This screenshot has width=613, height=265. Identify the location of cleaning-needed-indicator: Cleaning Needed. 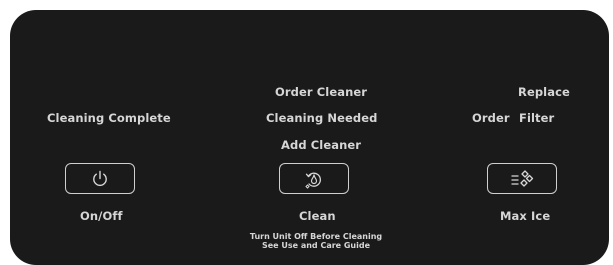
(322, 118).